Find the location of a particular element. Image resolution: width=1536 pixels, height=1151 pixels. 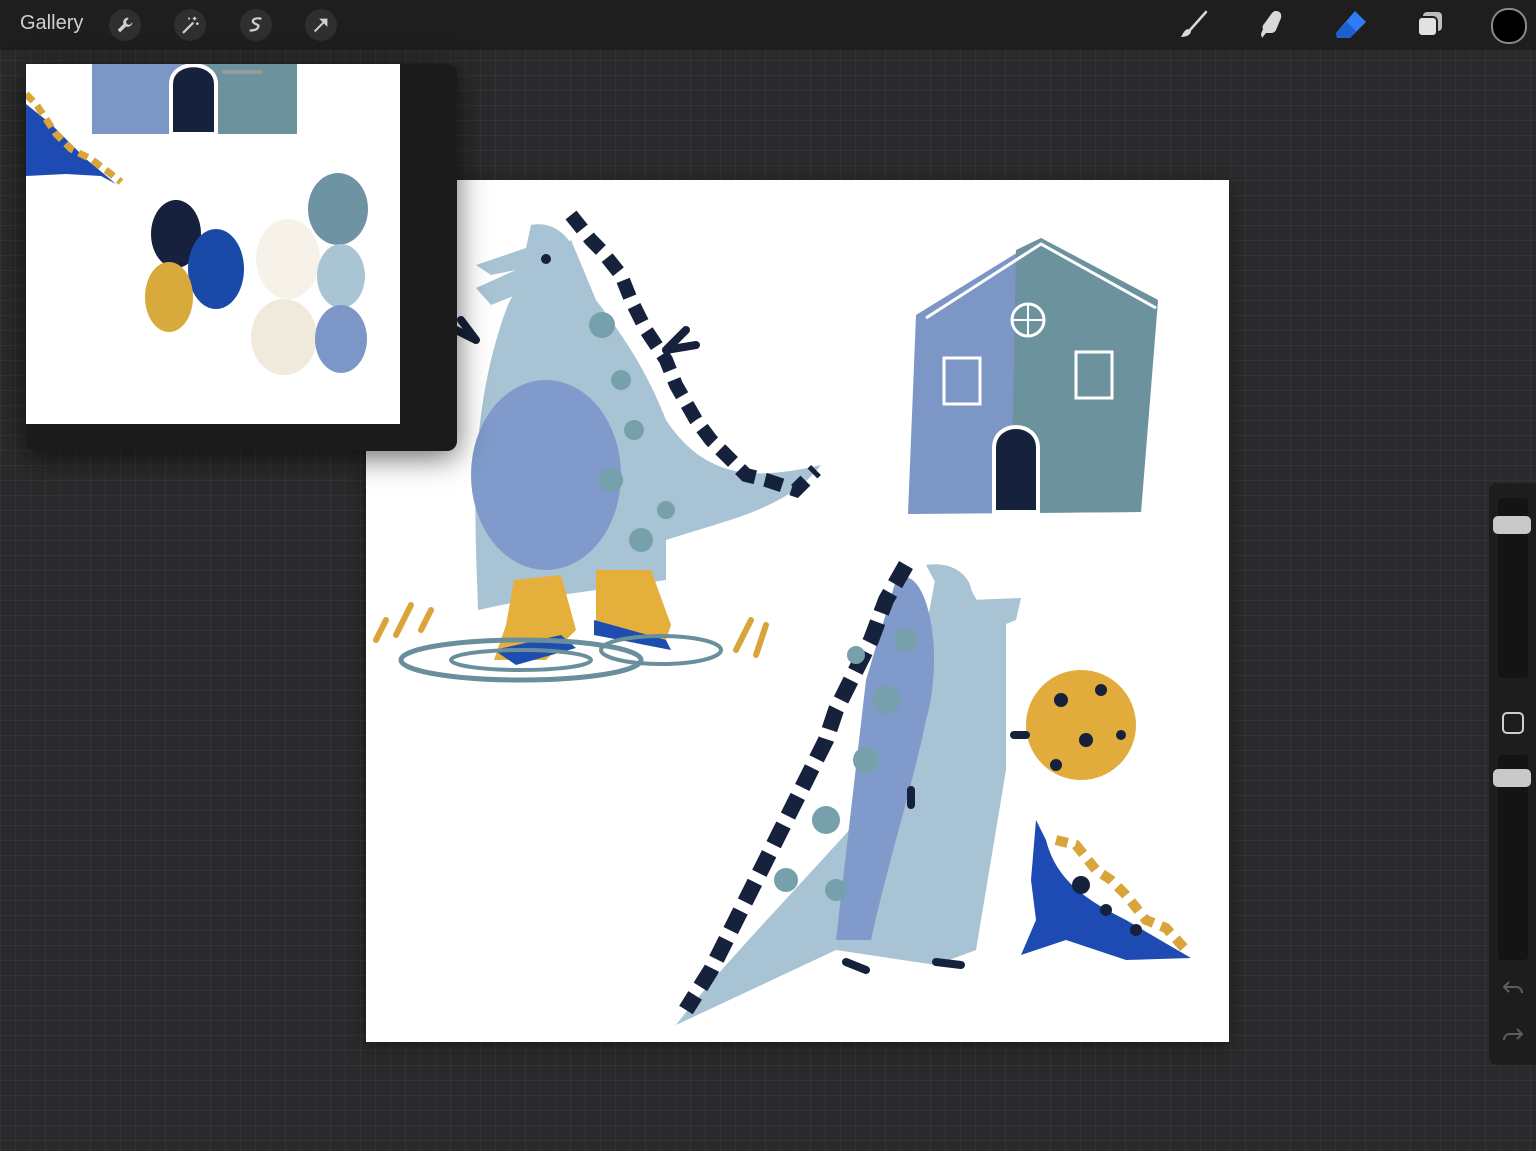

reference-image is located at coordinates (213, 244).